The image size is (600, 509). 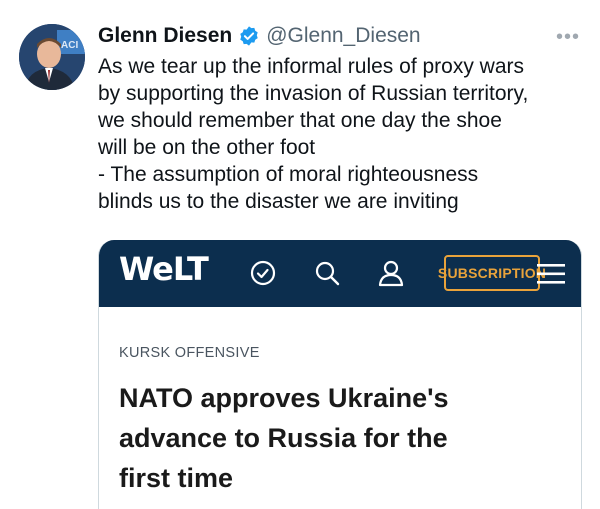 What do you see at coordinates (284, 398) in the screenshot?
I see `headline-line: NATO approves Ukraine's` at bounding box center [284, 398].